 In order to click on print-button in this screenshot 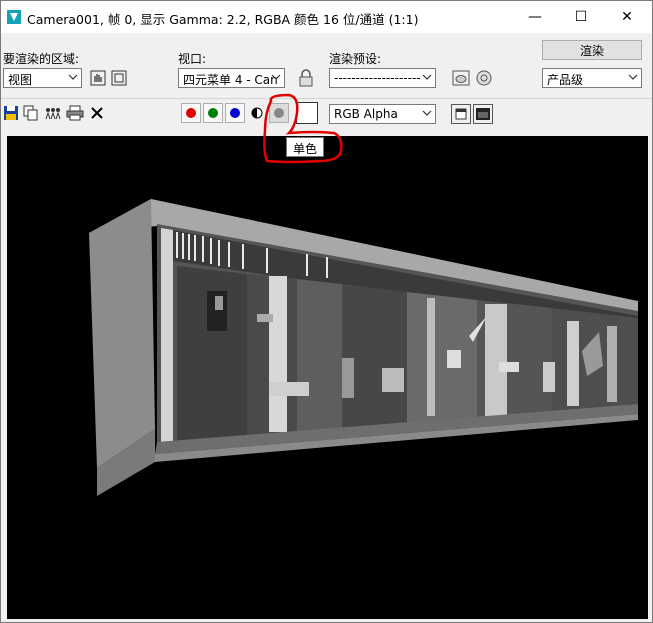, I will do `click(75, 113)`.